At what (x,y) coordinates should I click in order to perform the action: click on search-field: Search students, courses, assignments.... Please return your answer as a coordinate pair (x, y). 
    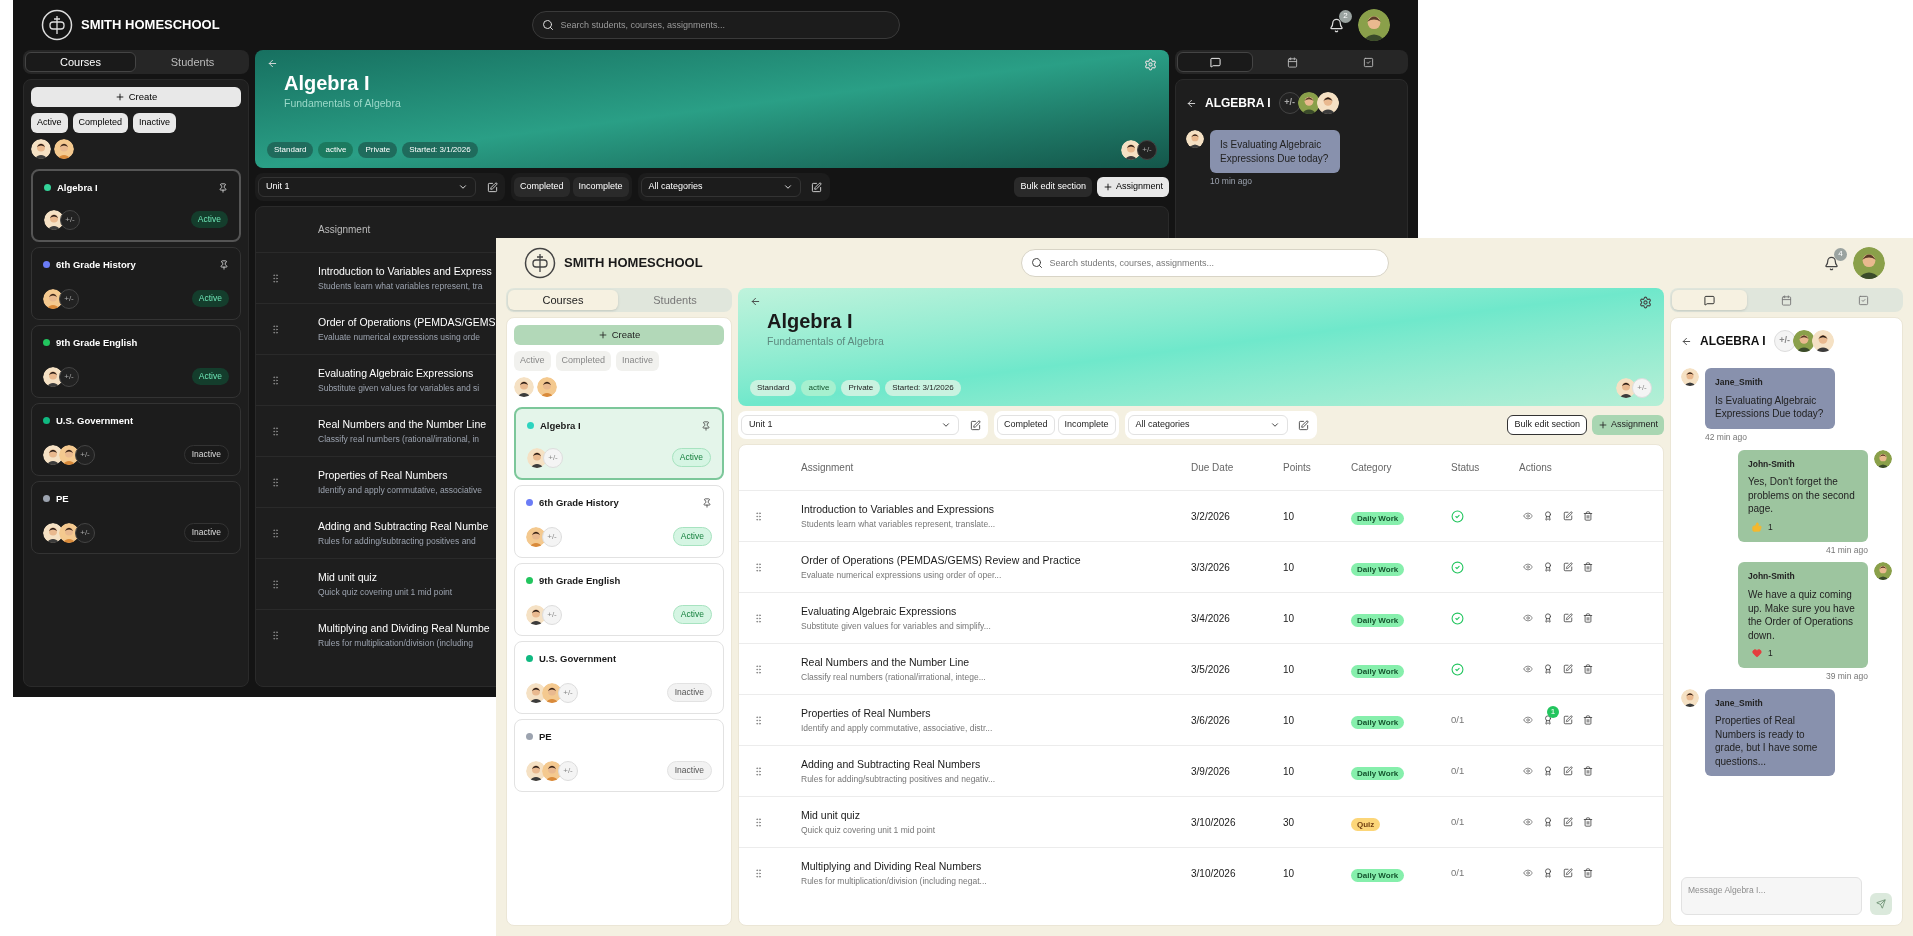
    Looking at the image, I should click on (715, 25).